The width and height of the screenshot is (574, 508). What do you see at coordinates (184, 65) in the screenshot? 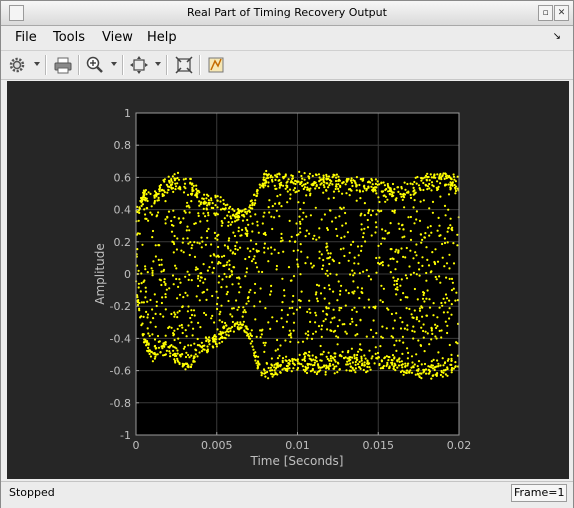
I see `axes-scaling-icon` at bounding box center [184, 65].